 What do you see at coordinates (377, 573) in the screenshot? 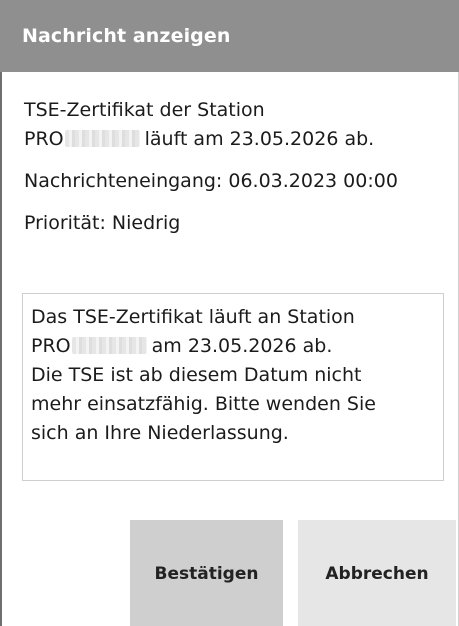
I see `cancel-button: Abbrechen` at bounding box center [377, 573].